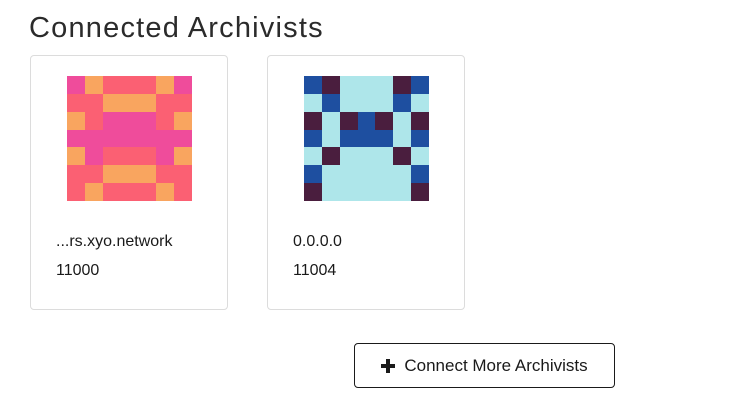  Describe the element at coordinates (315, 270) in the screenshot. I see `archivist-port: 11004` at that location.